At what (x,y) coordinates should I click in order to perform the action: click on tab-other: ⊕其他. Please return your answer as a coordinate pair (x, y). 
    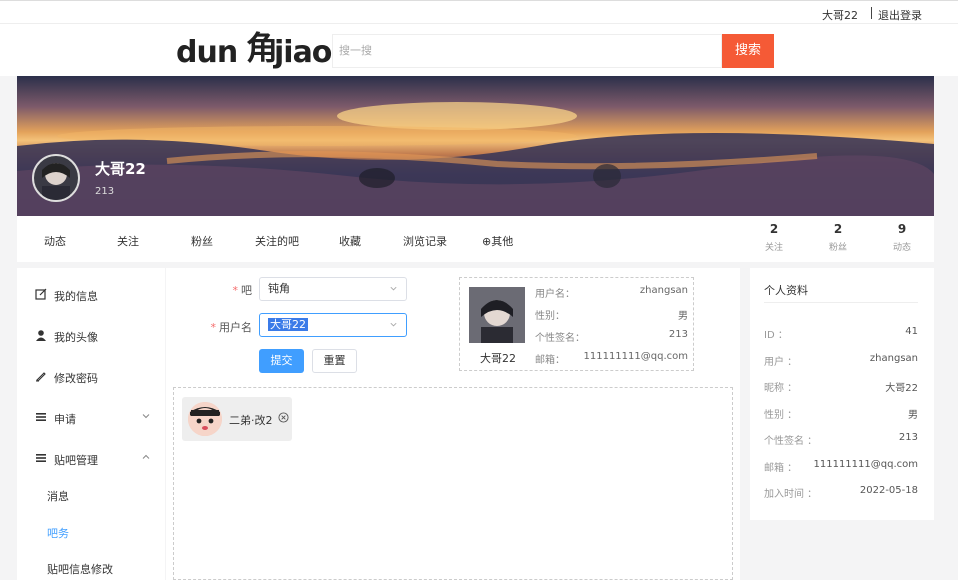
    Looking at the image, I should click on (497, 241).